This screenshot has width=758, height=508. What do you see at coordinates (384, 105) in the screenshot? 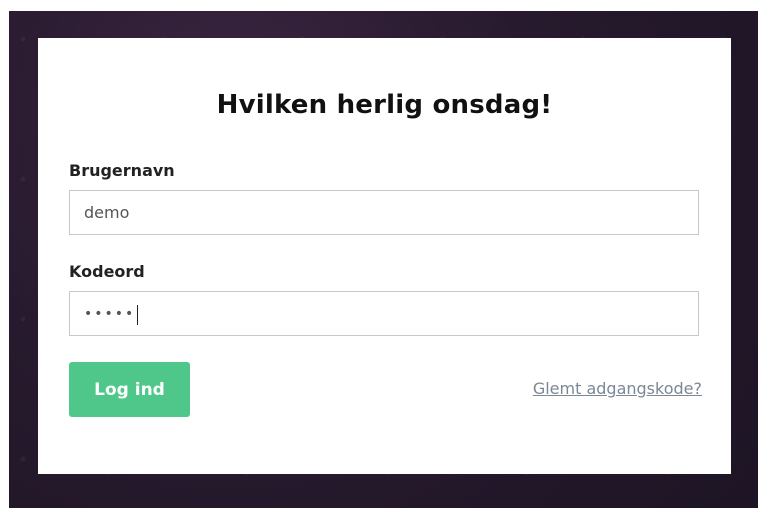
I see `page-title: Hvilken herlig onsdag!` at bounding box center [384, 105].